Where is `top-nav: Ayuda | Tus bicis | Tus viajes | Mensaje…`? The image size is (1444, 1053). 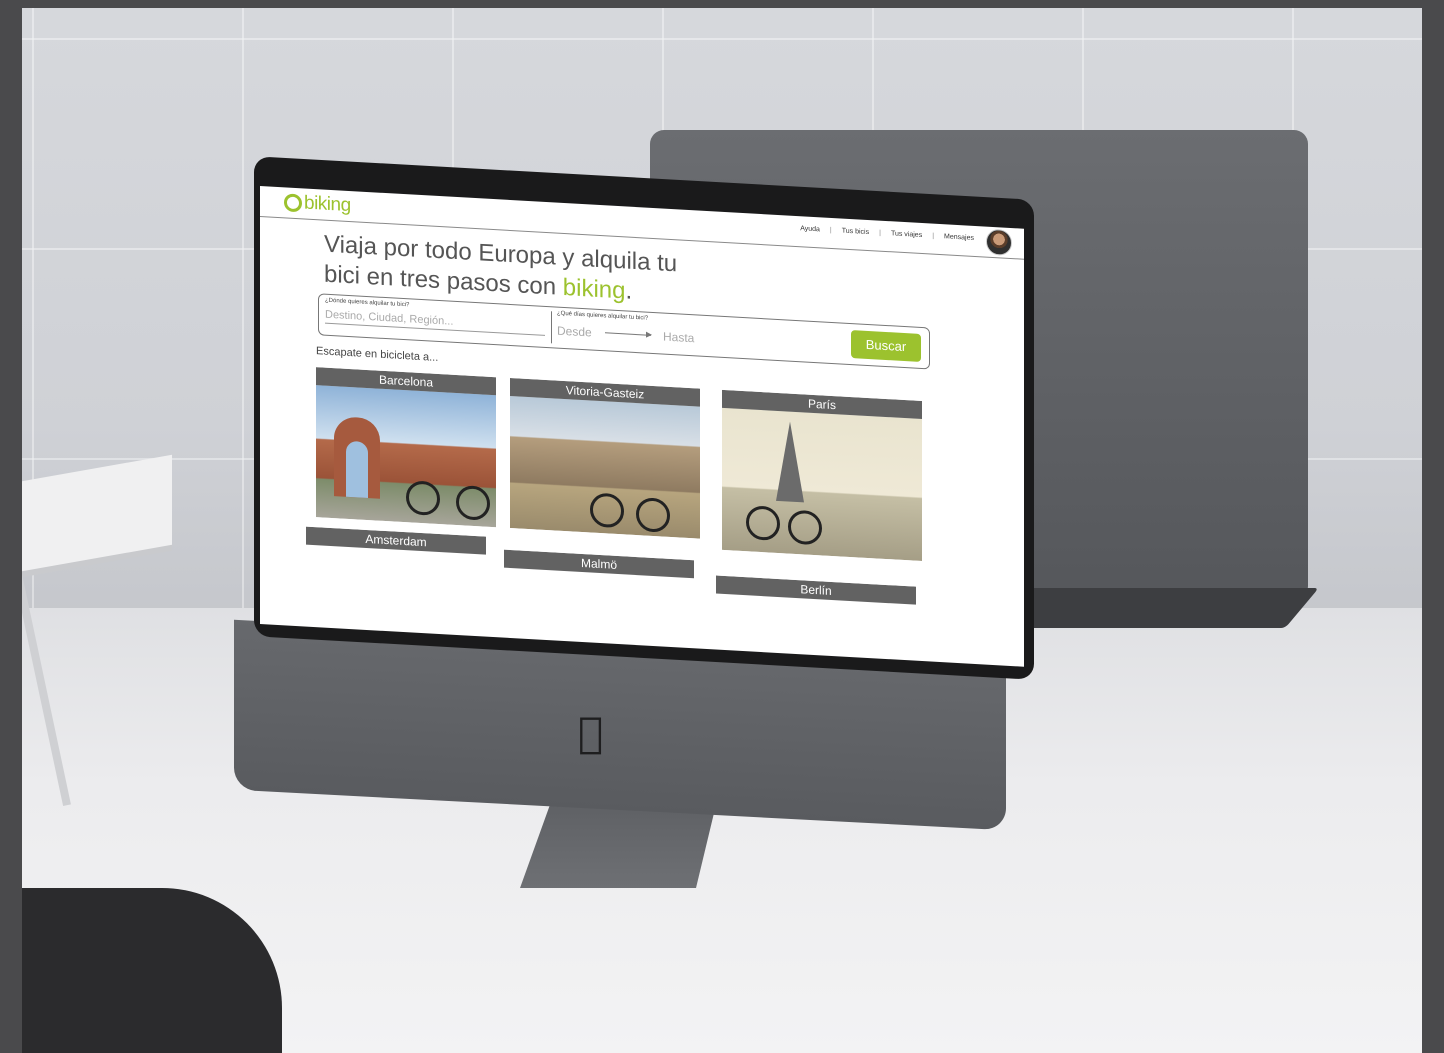 top-nav: Ayuda | Tus bicis | Tus viajes | Mensaje… is located at coordinates (887, 233).